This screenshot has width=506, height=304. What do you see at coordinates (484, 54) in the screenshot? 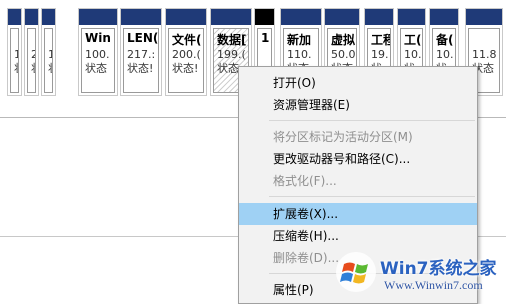
I see `partition-size: 11.8` at bounding box center [484, 54].